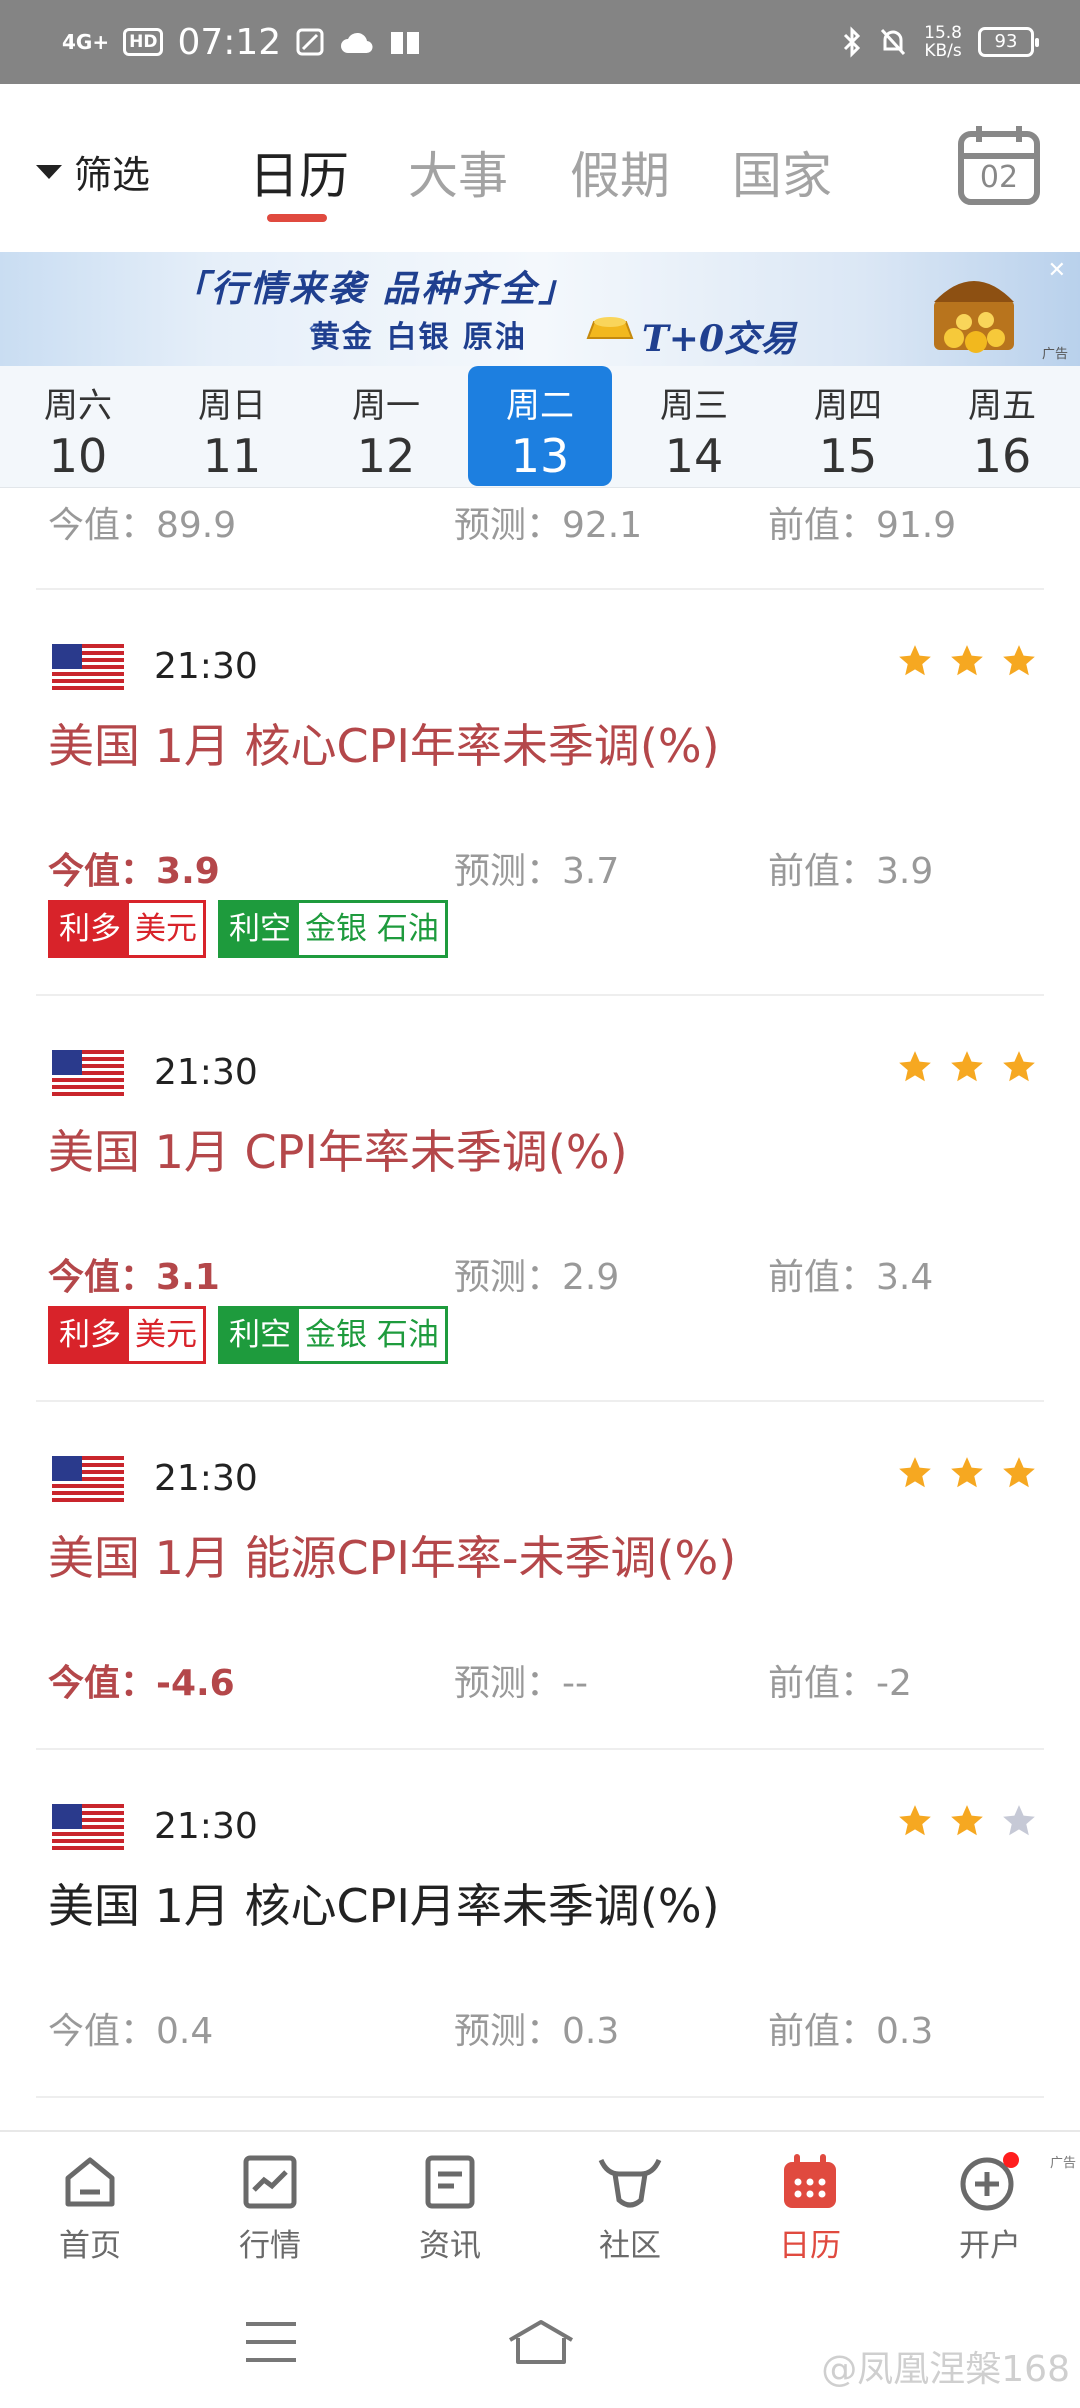 The height and width of the screenshot is (2408, 1080). I want to click on date-sun-11: 周日 11, so click(232, 426).